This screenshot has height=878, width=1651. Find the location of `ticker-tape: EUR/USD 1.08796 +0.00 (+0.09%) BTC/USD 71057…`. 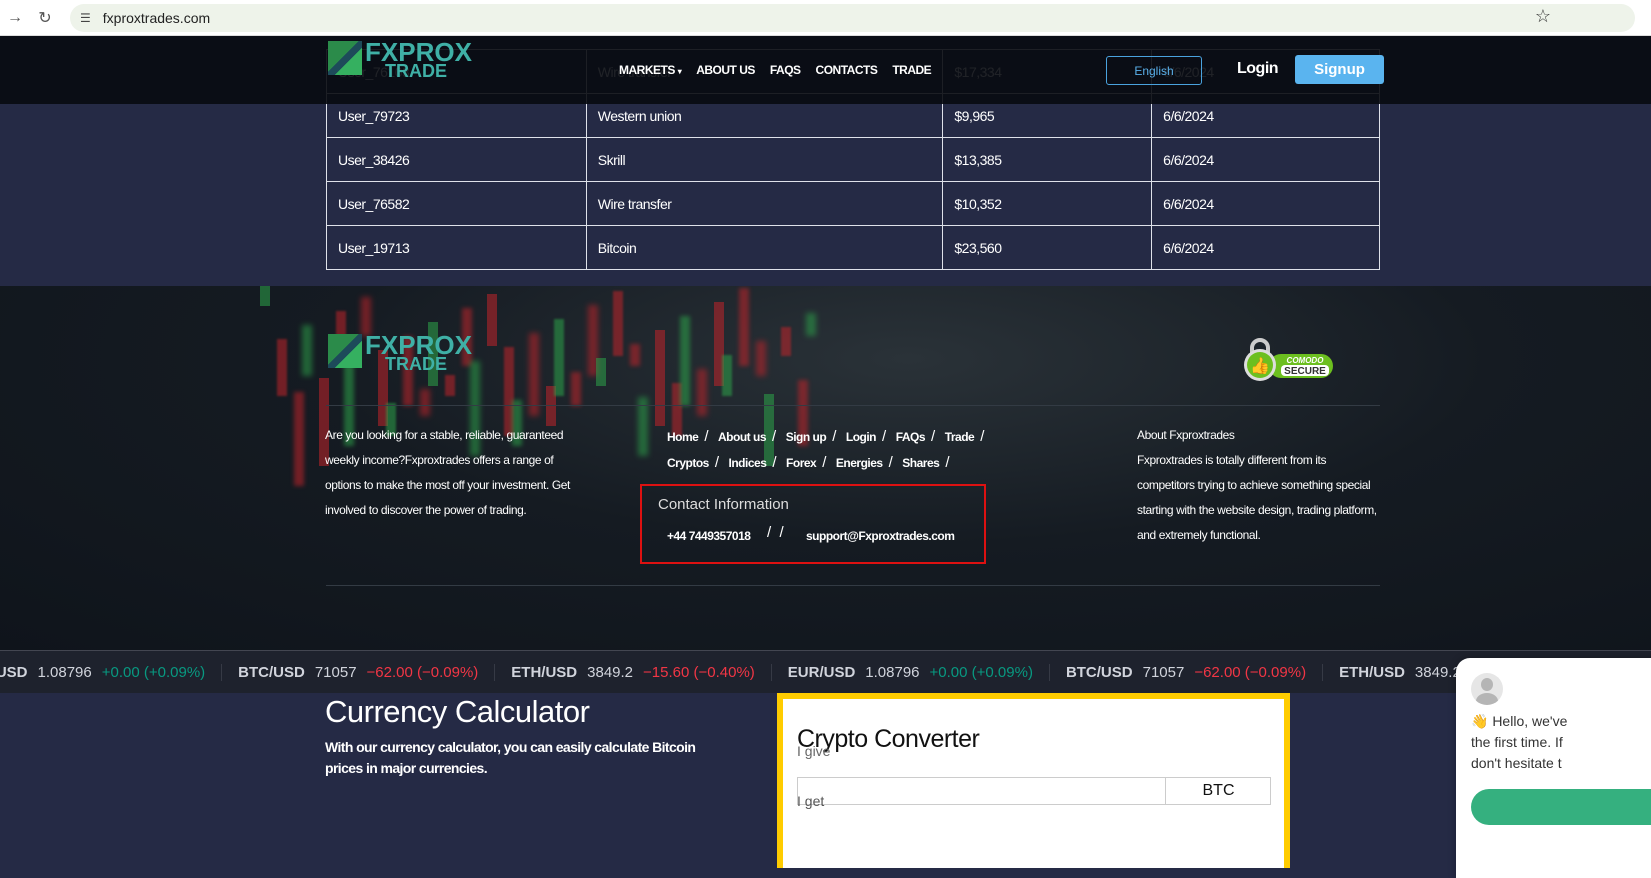

ticker-tape: EUR/USD 1.08796 +0.00 (+0.09%) BTC/USD 71057… is located at coordinates (825, 671).